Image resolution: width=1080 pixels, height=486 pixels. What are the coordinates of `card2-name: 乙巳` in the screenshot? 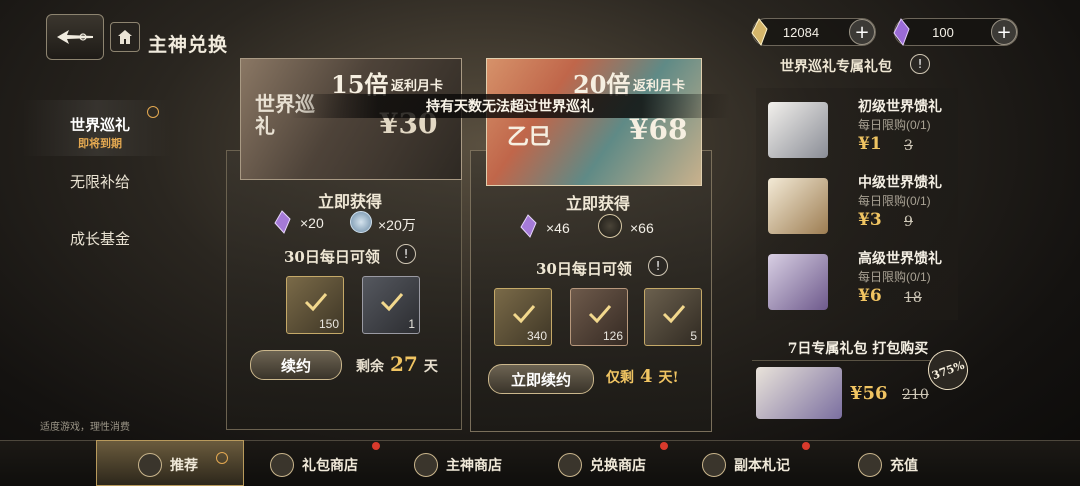 It's located at (529, 137).